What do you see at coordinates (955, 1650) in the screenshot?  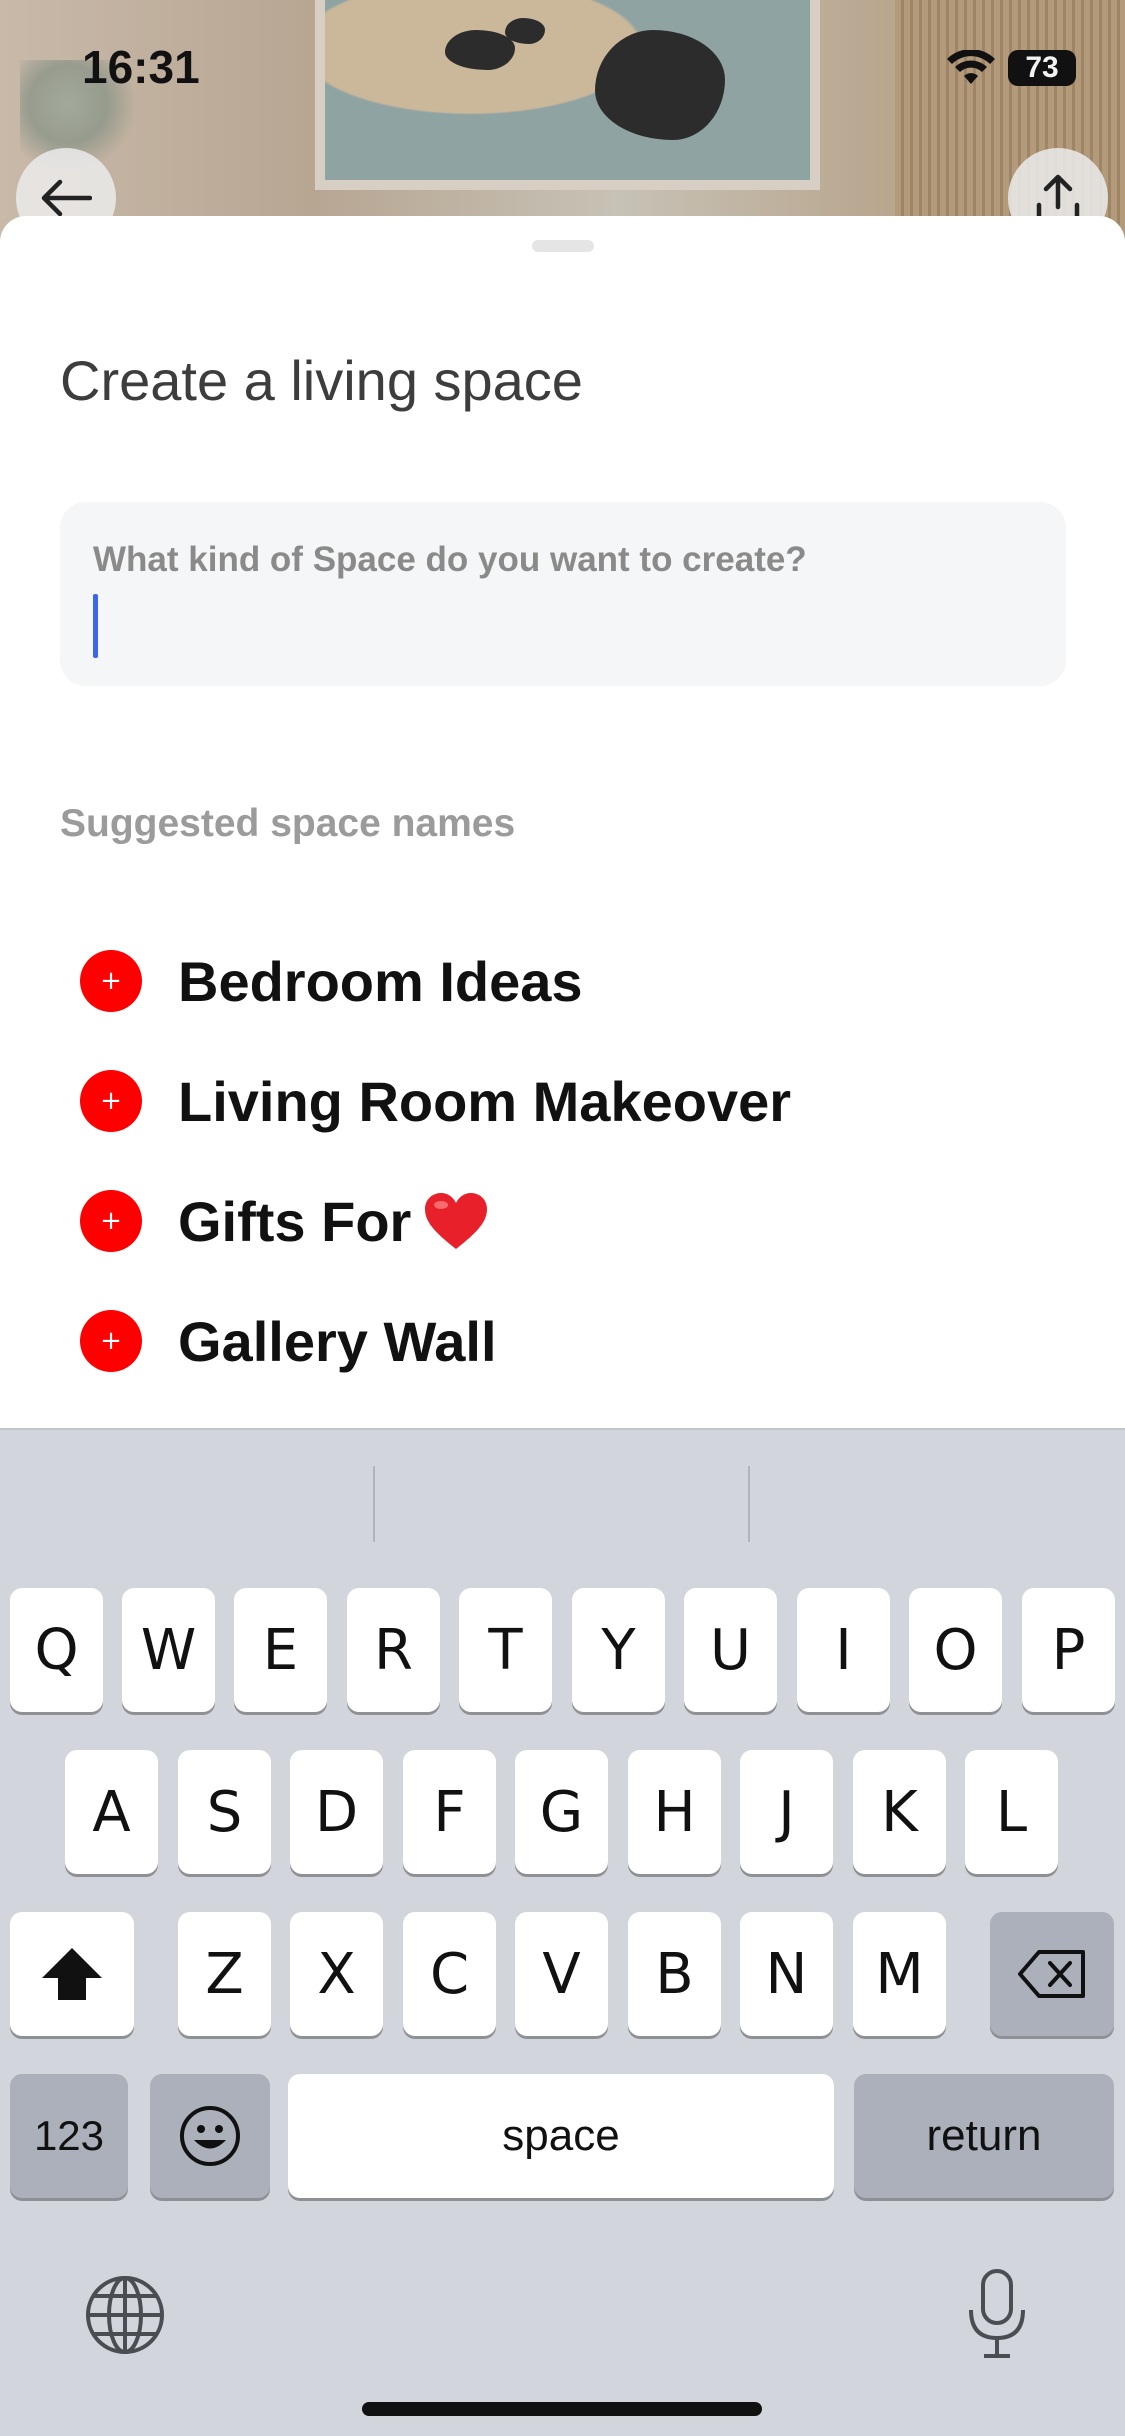 I see `key-o: O` at bounding box center [955, 1650].